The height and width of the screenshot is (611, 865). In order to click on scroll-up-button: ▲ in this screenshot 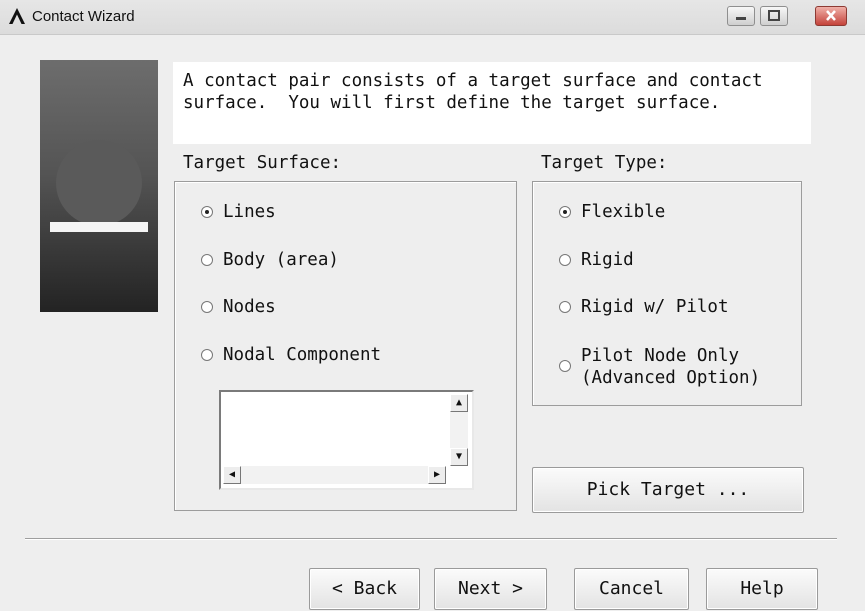, I will do `click(459, 403)`.